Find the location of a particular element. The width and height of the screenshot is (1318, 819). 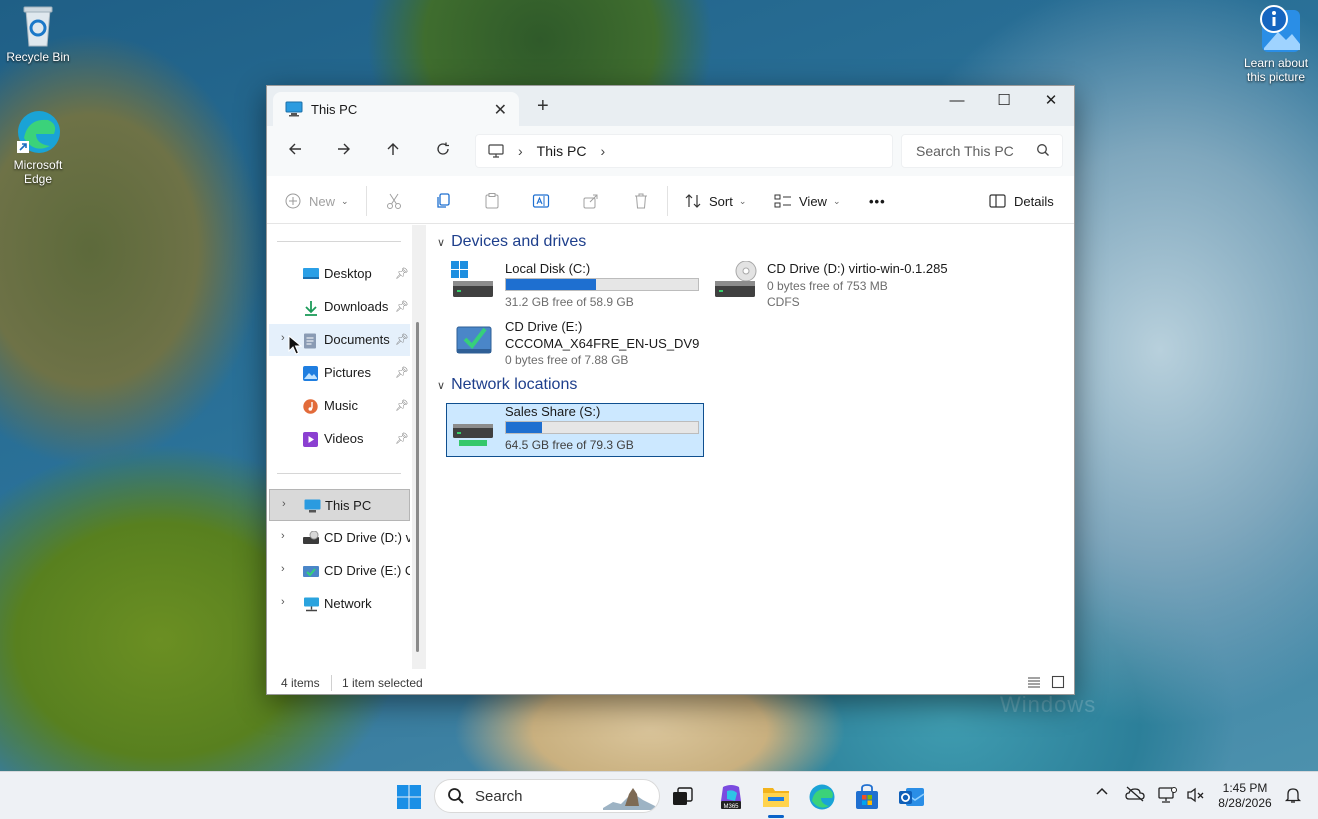

start-button is located at coordinates (409, 797).